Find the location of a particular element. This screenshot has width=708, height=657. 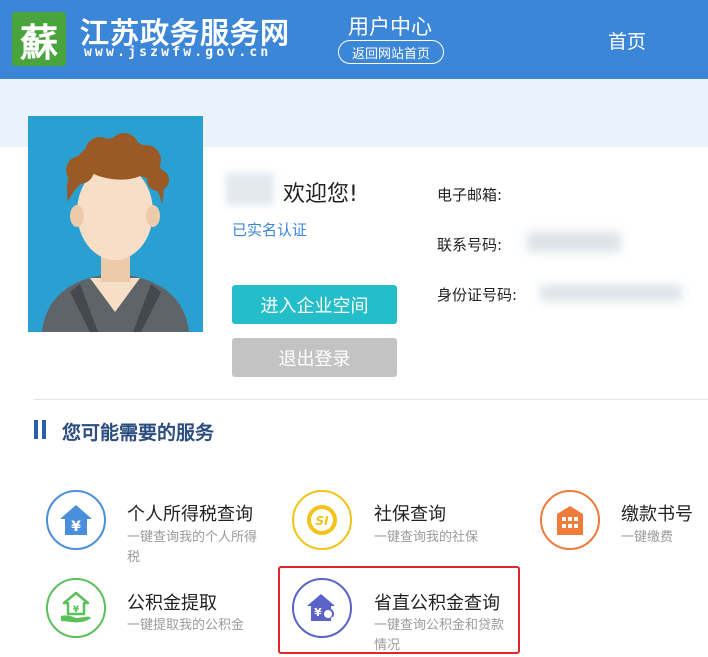

avatar-illustration-icon is located at coordinates (115, 224).